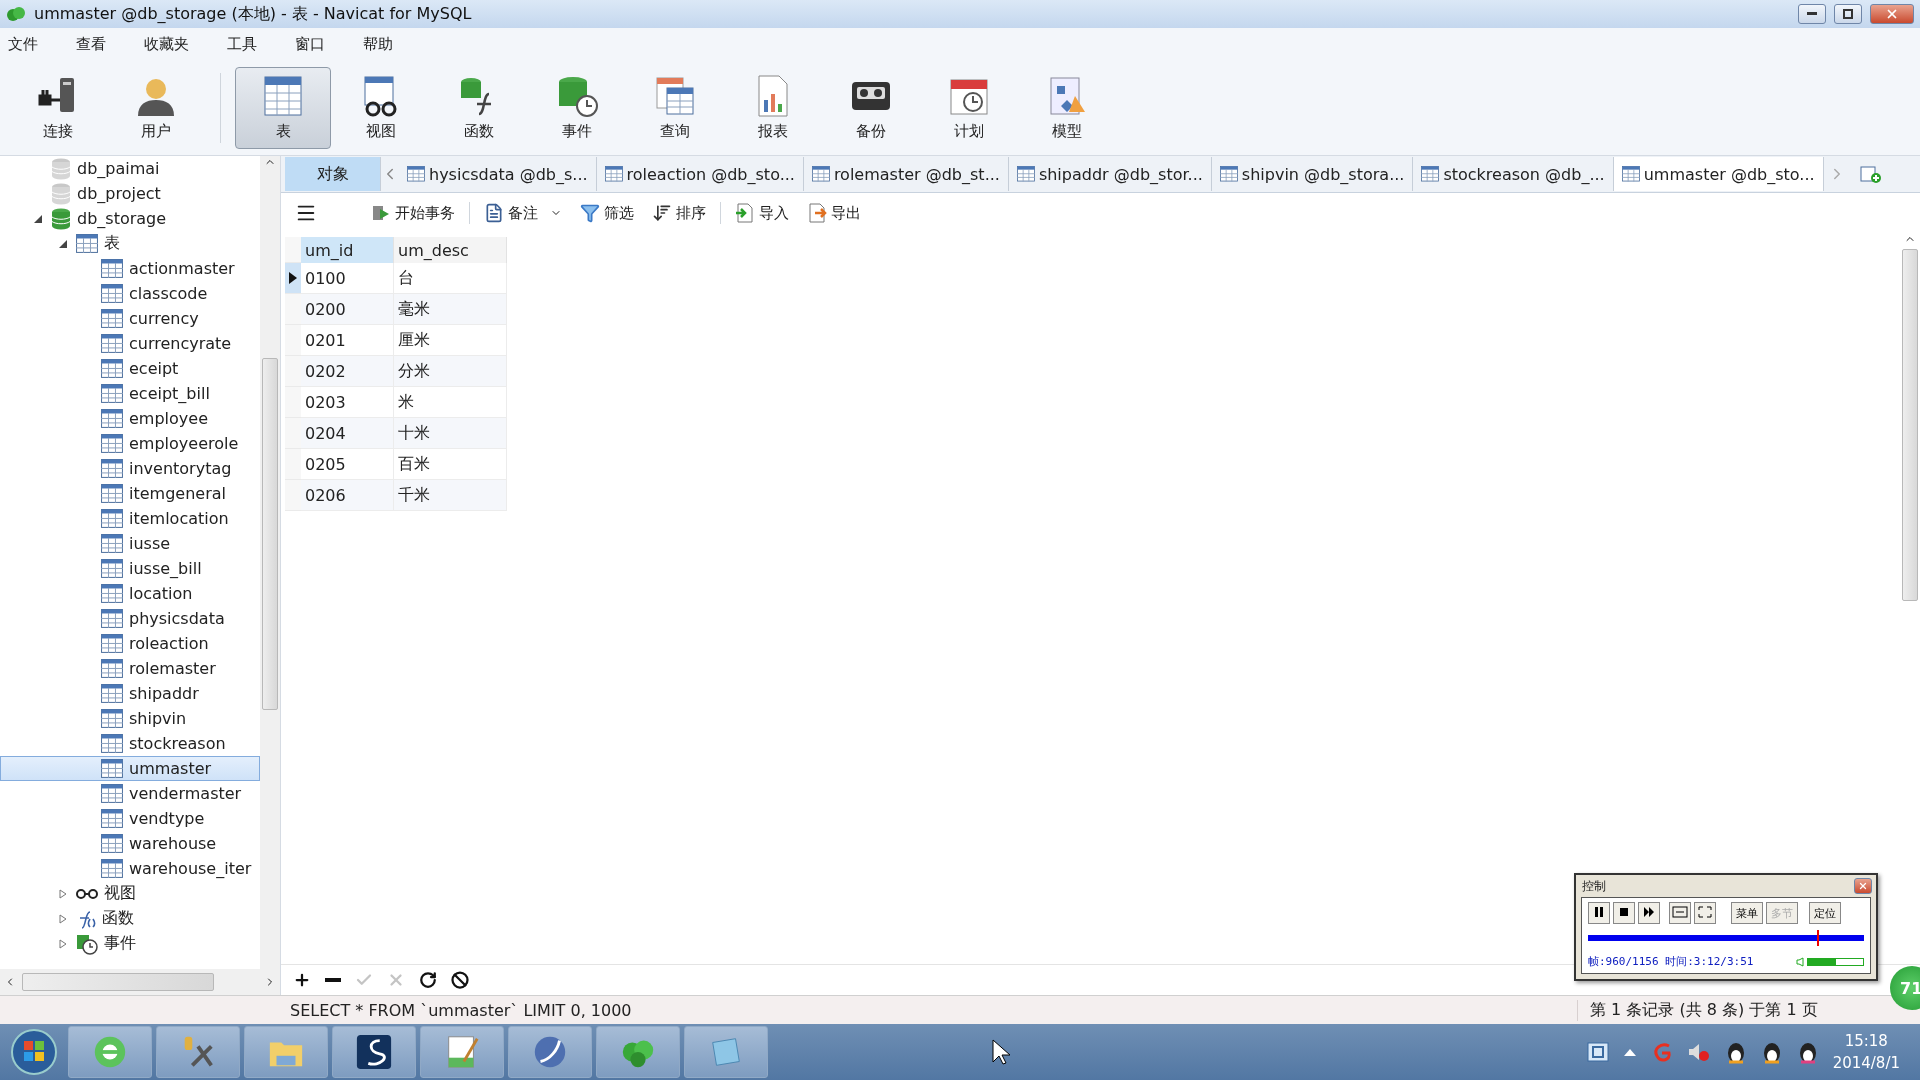  Describe the element at coordinates (1599, 913) in the screenshot. I see `pause-button` at that location.